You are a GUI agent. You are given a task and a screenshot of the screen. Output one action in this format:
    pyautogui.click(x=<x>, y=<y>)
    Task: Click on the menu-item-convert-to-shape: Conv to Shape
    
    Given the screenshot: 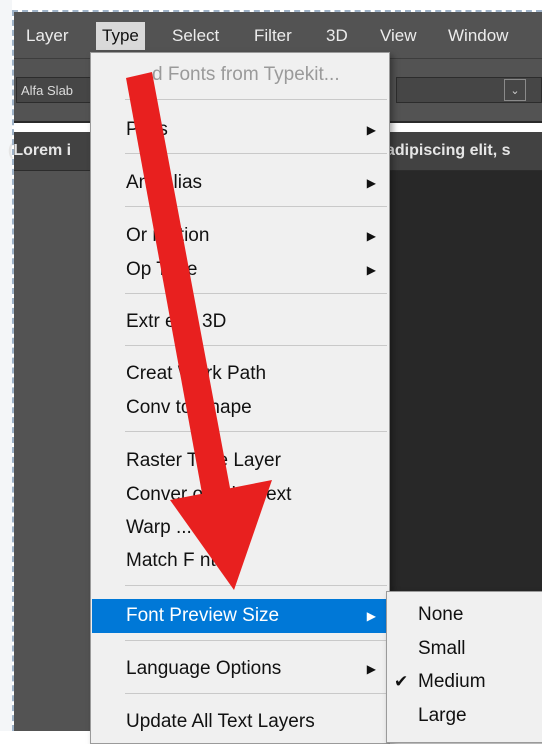 What is the action you would take?
    pyautogui.click(x=240, y=408)
    